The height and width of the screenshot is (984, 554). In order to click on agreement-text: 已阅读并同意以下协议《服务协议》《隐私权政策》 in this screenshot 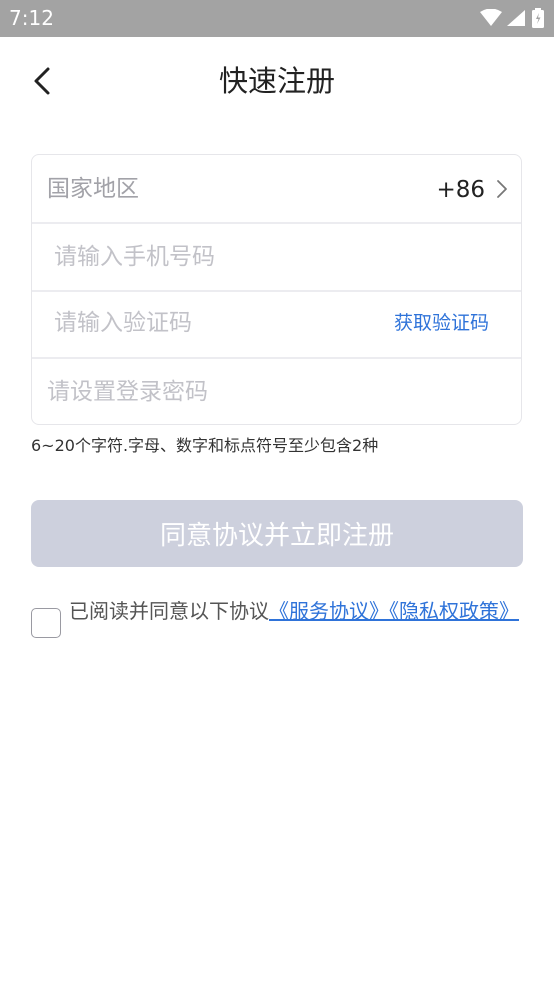, I will do `click(296, 611)`.